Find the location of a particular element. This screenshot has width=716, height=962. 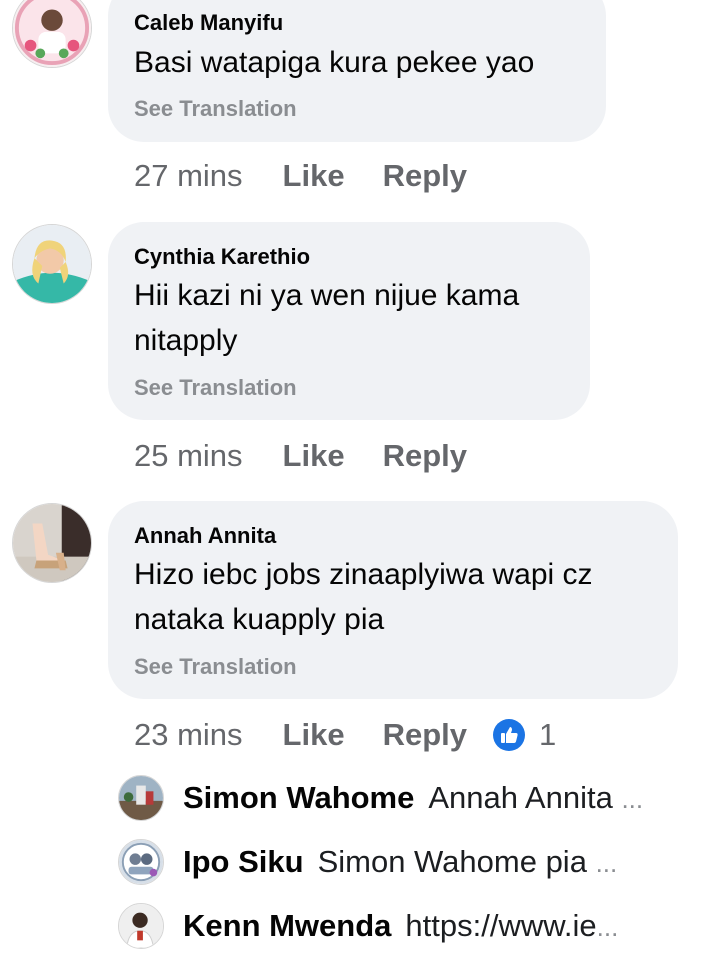

comment-actions: 23 mins Like Reply 1 is located at coordinates (345, 735).